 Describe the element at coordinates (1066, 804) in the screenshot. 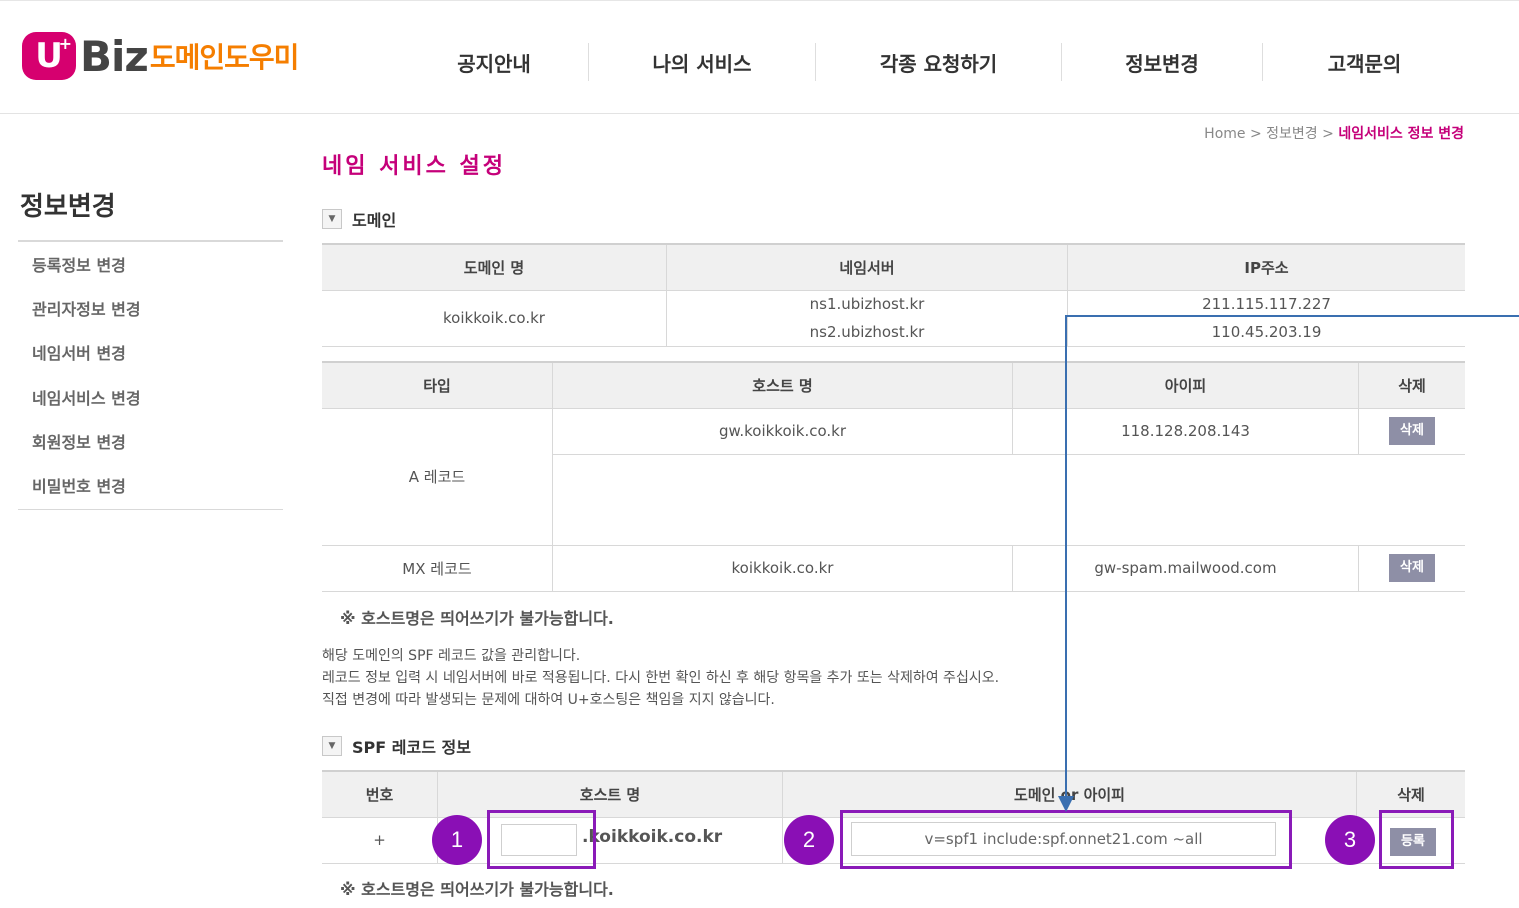

I see `arrow-head-icon` at that location.